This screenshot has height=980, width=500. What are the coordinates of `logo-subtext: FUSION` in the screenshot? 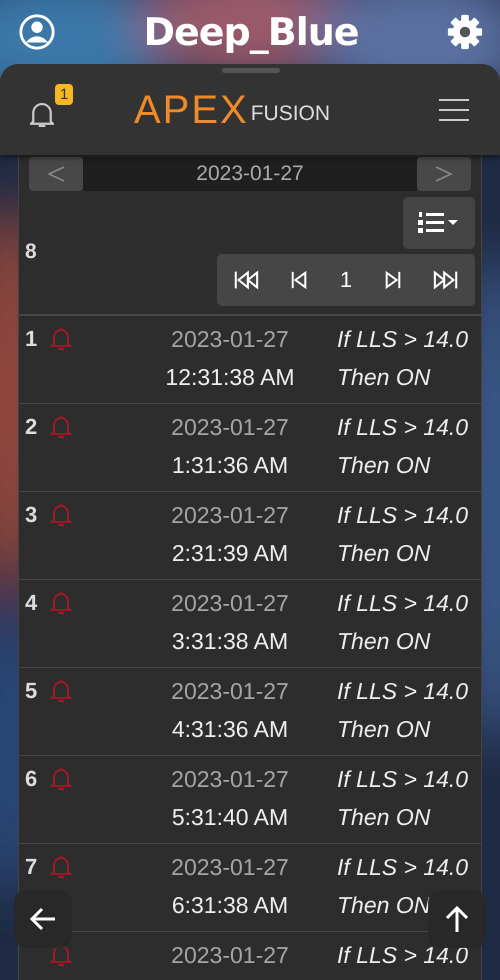 It's located at (290, 114).